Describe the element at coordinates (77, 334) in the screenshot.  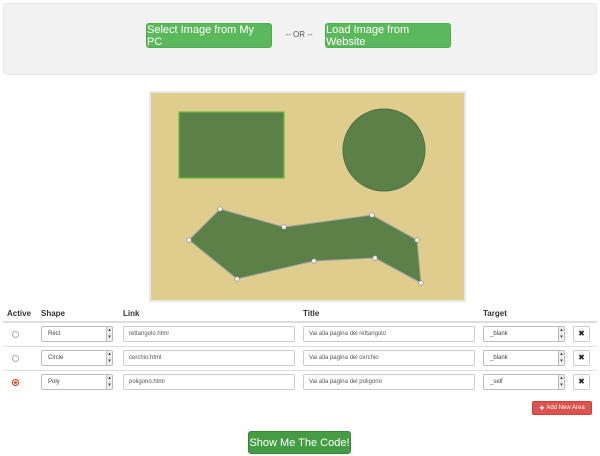
I see `shape-select: Rect ▴ ▾` at that location.